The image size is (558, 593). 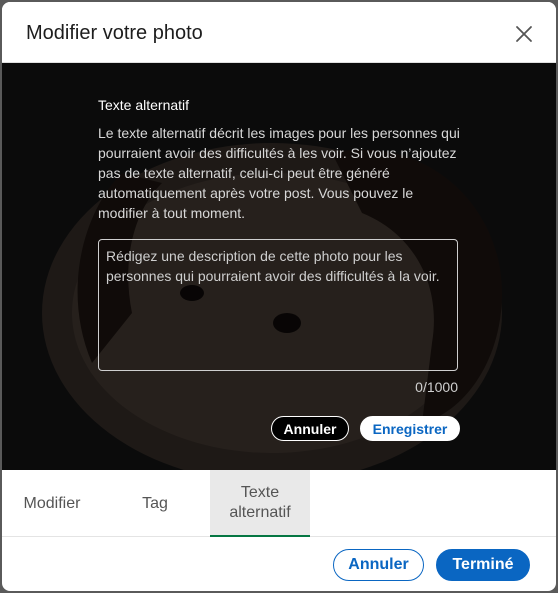 I want to click on alt-text-title: Texte alternatif, so click(x=144, y=105).